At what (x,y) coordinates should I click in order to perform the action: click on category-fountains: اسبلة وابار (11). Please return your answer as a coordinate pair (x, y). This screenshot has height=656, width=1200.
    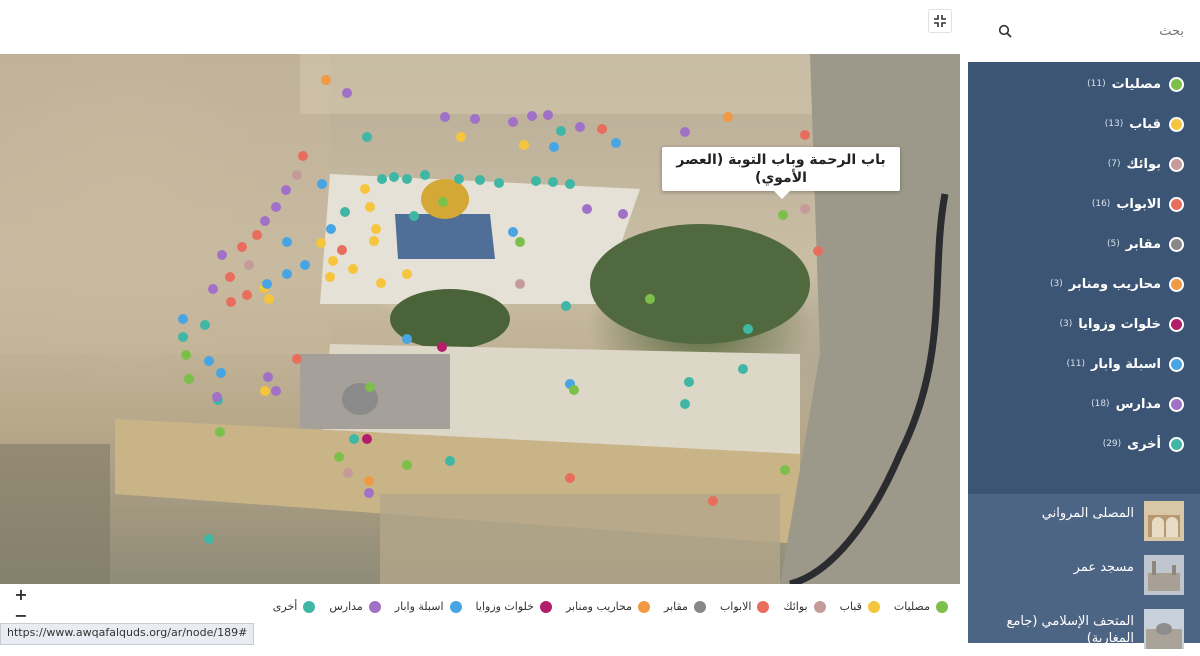
    Looking at the image, I should click on (1084, 364).